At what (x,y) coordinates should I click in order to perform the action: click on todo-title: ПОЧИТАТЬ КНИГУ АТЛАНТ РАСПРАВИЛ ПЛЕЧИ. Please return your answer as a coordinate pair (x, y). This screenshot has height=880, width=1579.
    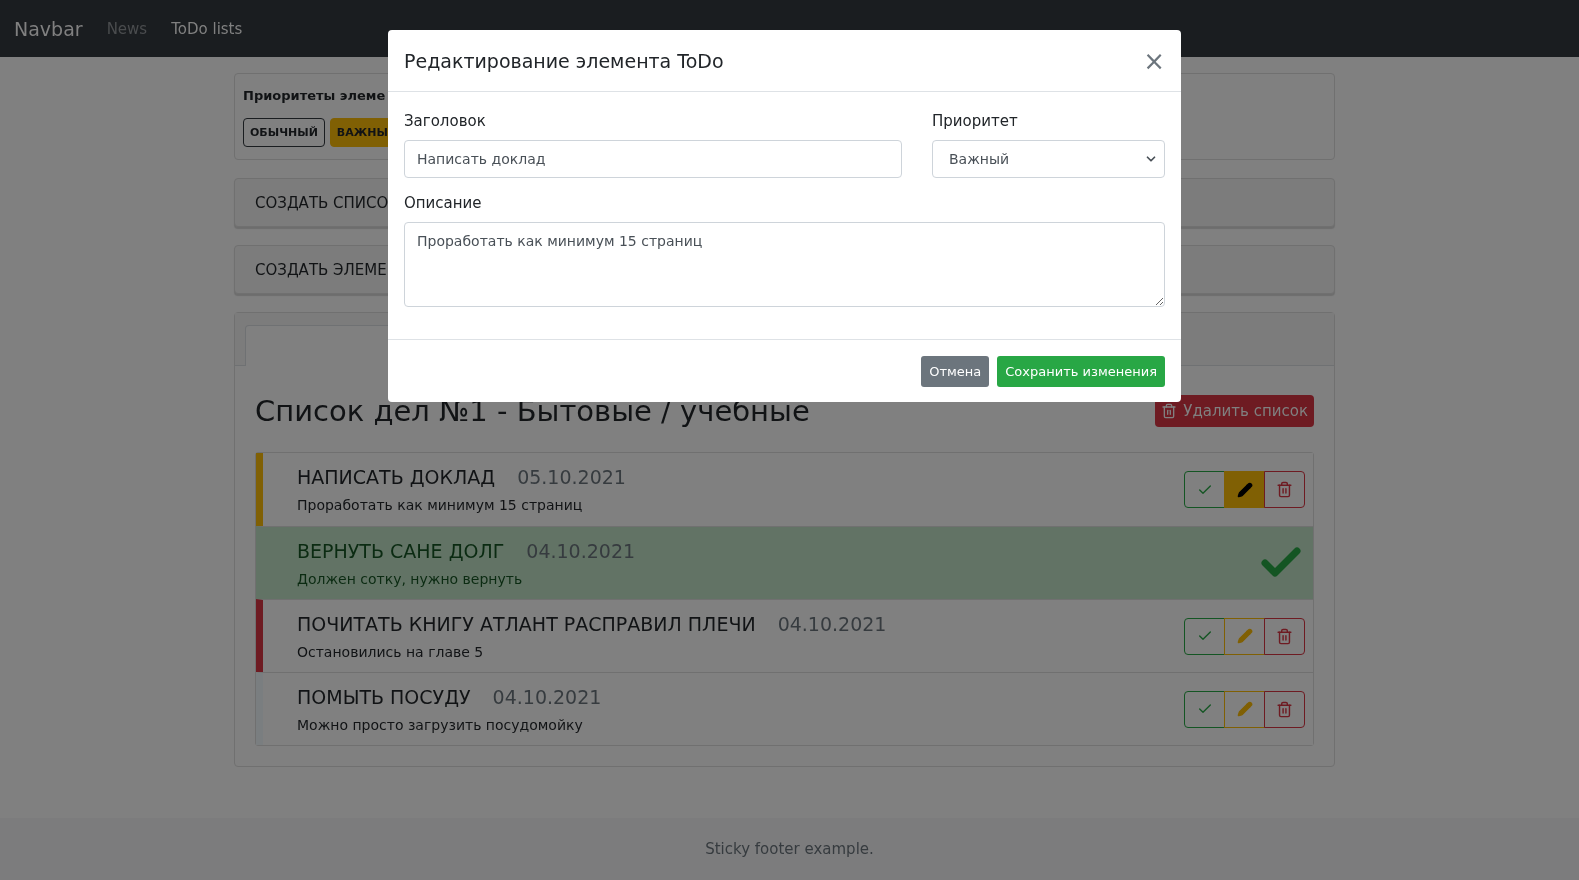
    Looking at the image, I should click on (526, 623).